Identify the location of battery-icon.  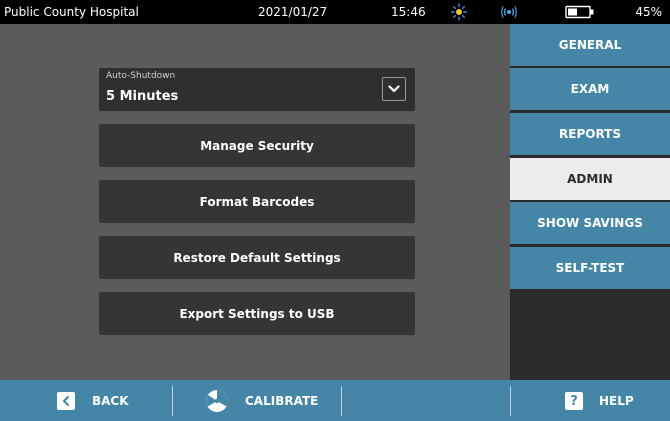
(579, 12).